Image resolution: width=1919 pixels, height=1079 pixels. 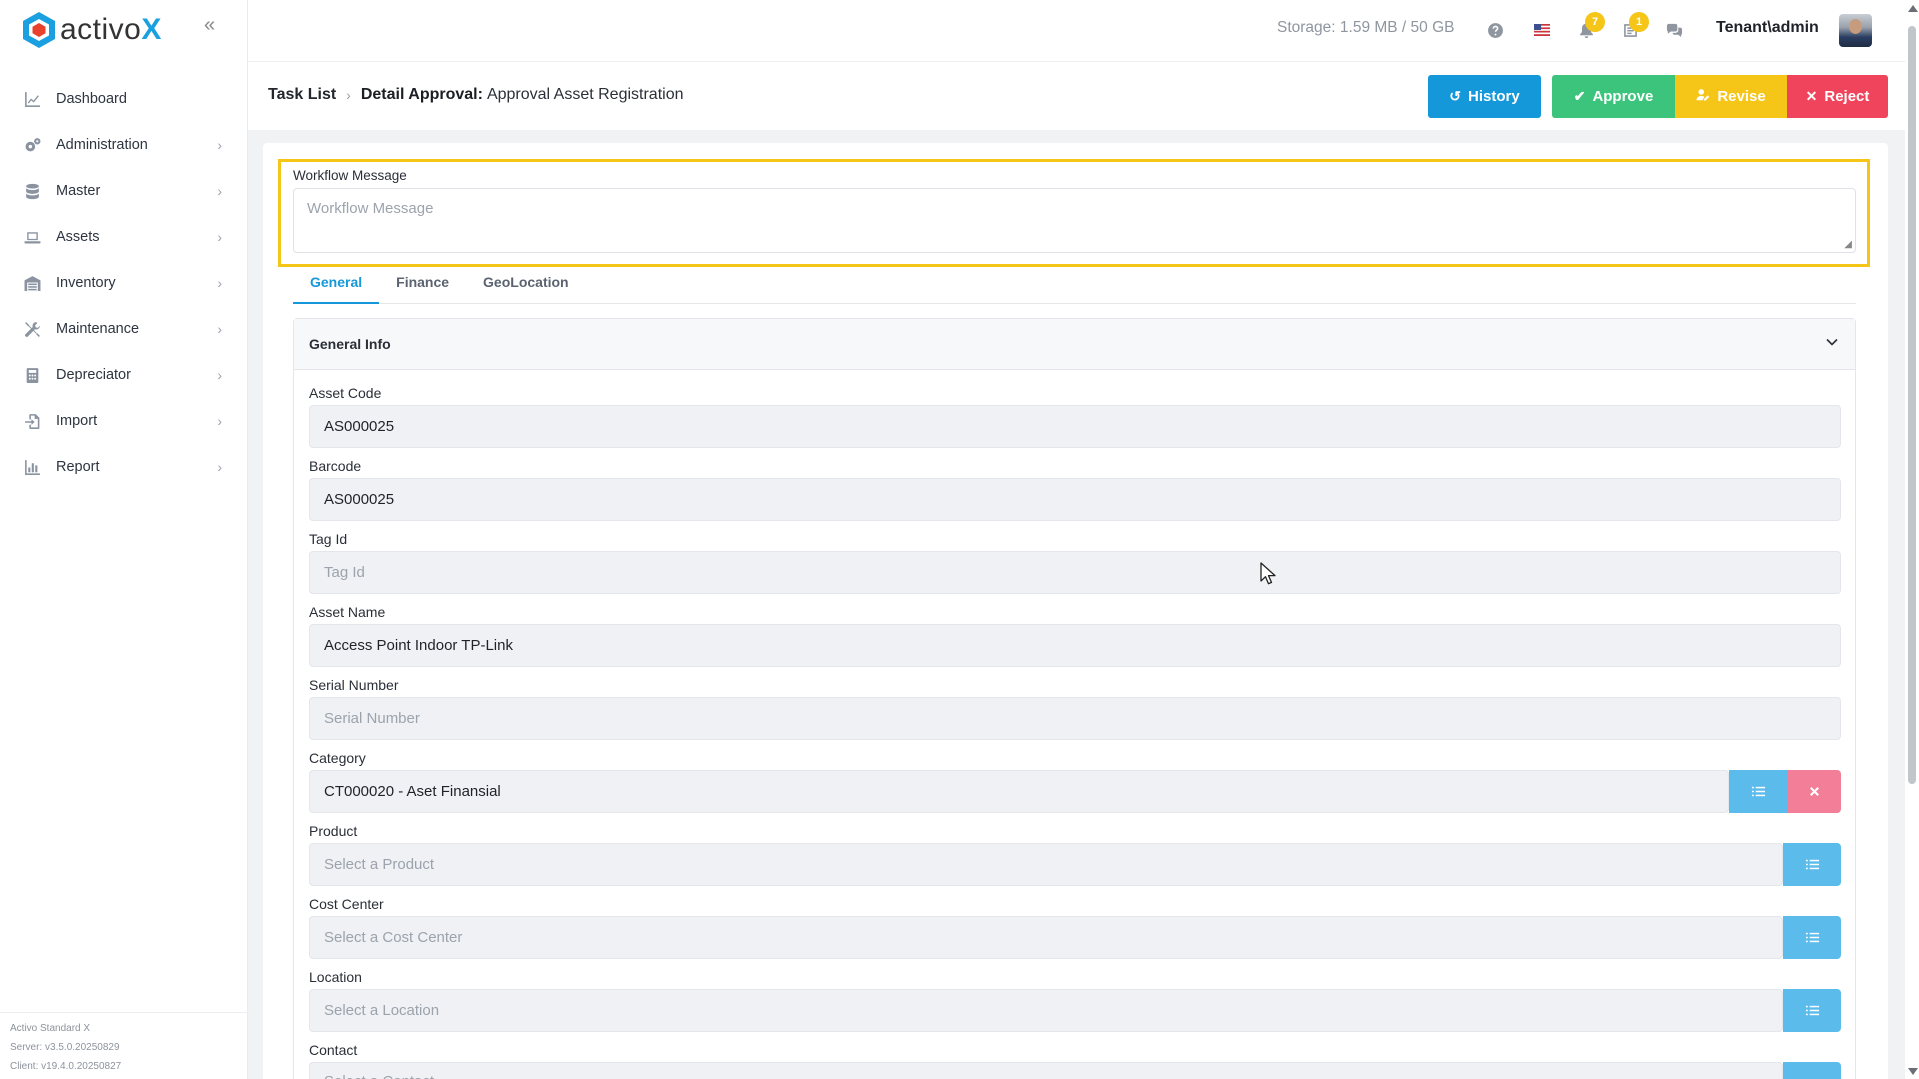 I want to click on location-label: Location, so click(x=335, y=977).